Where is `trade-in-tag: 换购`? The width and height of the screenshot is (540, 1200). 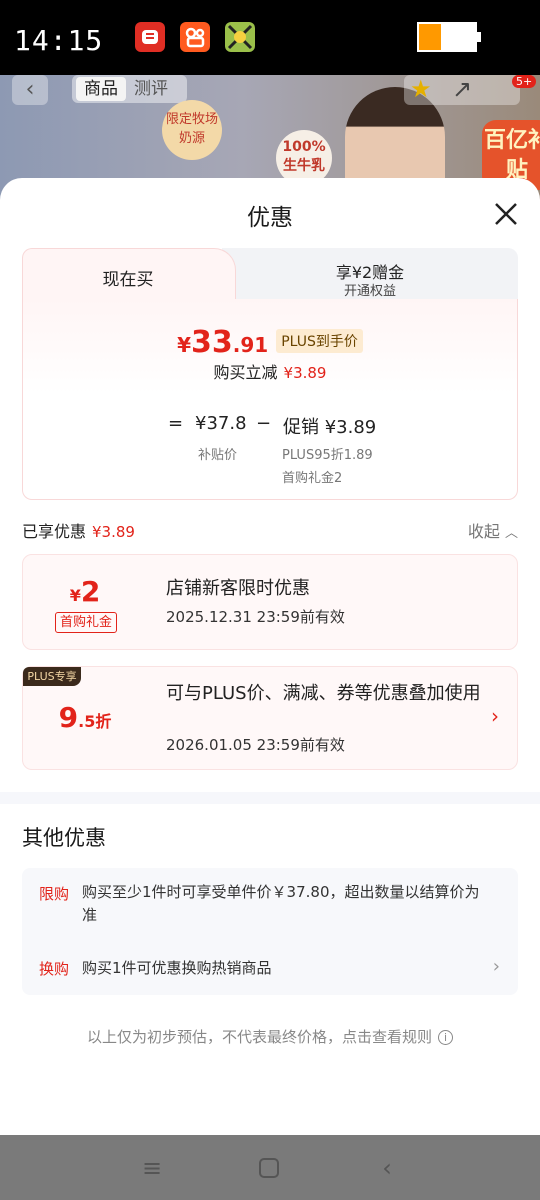 trade-in-tag: 换购 is located at coordinates (54, 969).